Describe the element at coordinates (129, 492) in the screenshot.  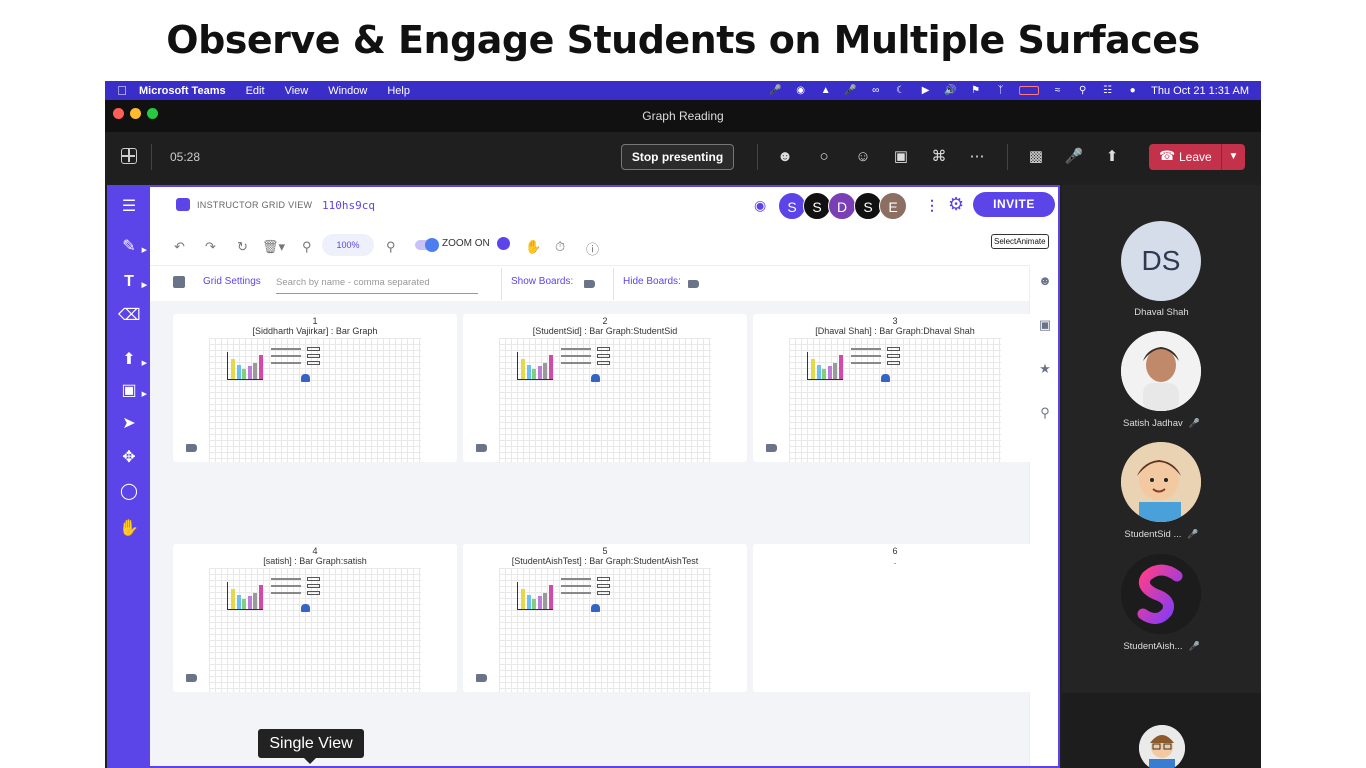
I see `lasso-icon: ◯` at that location.